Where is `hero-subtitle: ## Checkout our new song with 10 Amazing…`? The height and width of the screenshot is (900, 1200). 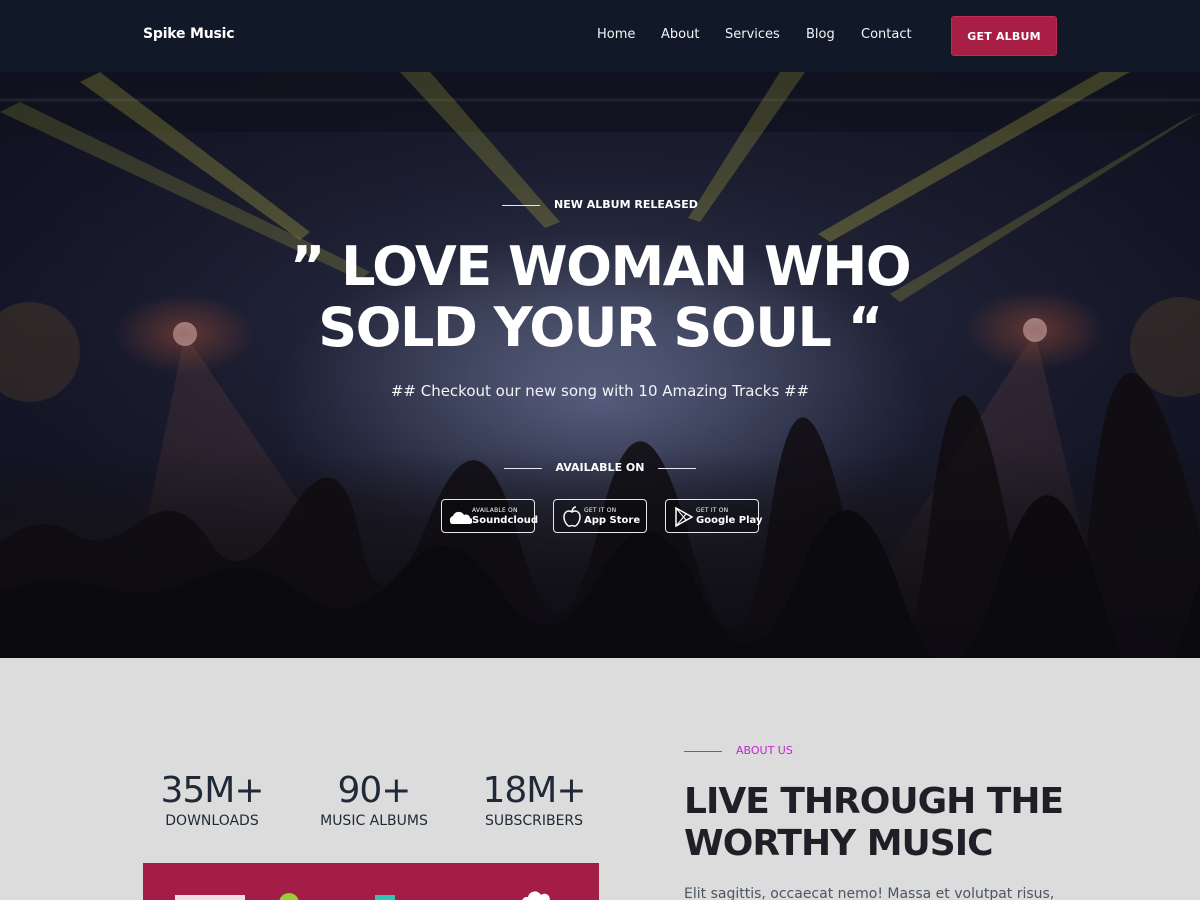
hero-subtitle: ## Checkout our new song with 10 Amazing… is located at coordinates (600, 391).